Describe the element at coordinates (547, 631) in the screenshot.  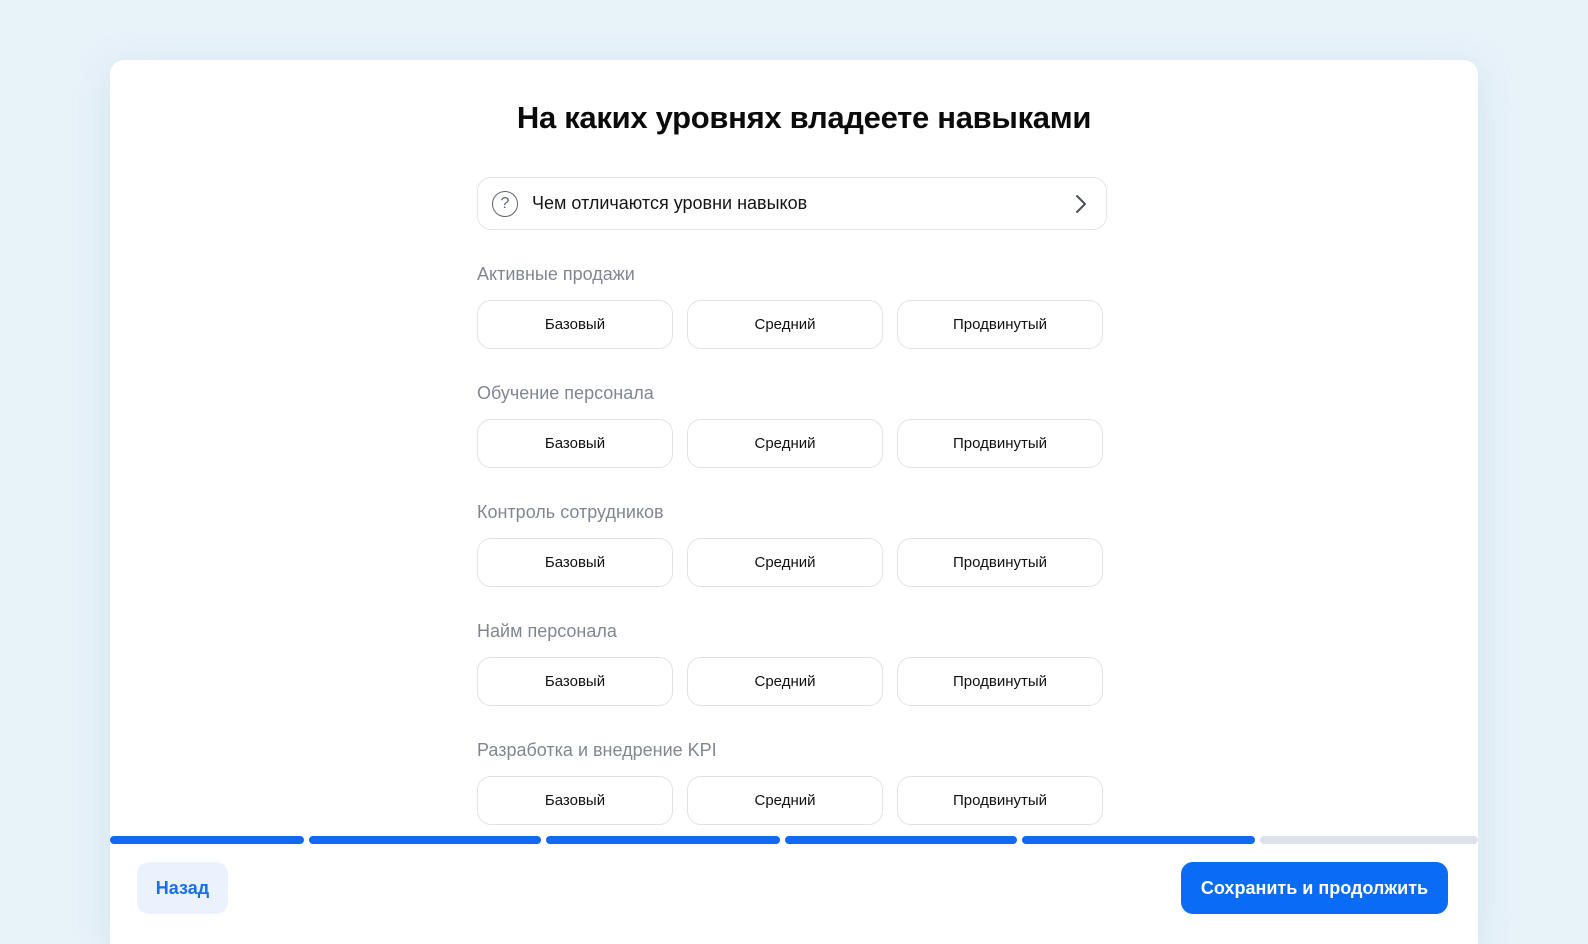
I see `skill-label: Найм персонала` at that location.